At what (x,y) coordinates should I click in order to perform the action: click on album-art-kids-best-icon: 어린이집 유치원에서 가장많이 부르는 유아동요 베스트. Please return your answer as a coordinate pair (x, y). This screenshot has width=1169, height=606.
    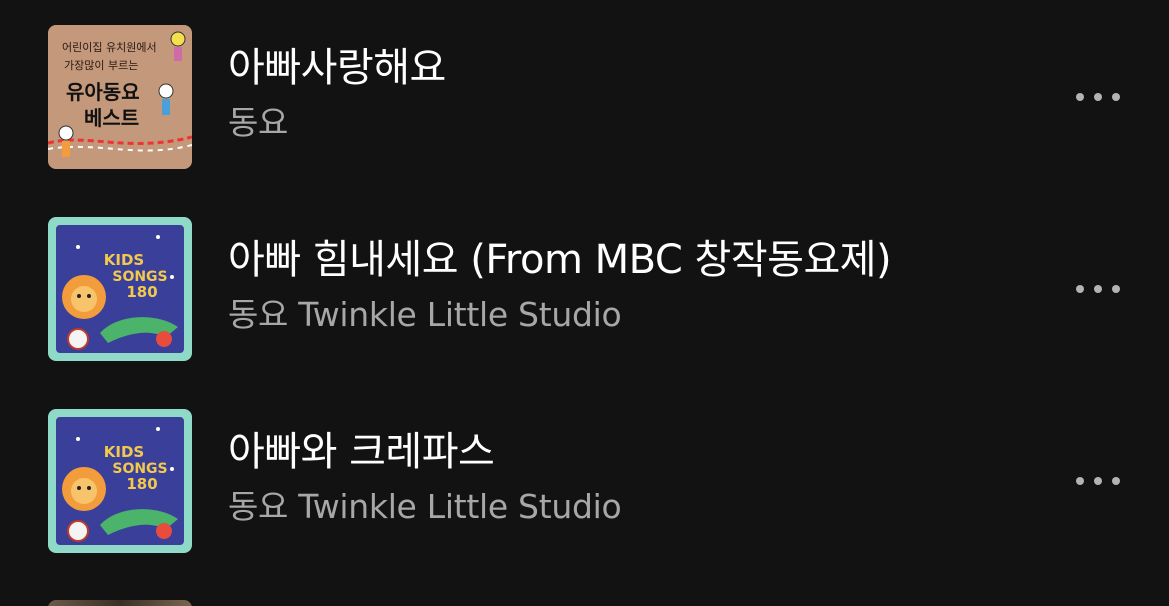
    Looking at the image, I should click on (120, 97).